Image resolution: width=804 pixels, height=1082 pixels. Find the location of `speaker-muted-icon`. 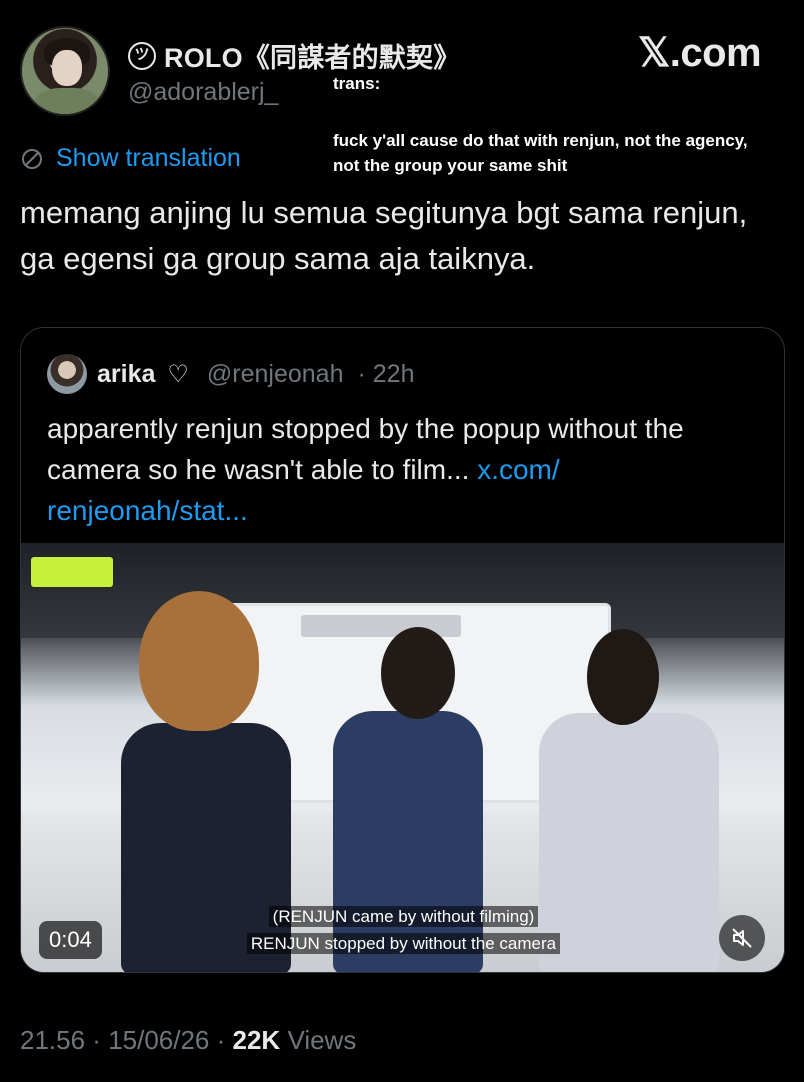

speaker-muted-icon is located at coordinates (742, 938).